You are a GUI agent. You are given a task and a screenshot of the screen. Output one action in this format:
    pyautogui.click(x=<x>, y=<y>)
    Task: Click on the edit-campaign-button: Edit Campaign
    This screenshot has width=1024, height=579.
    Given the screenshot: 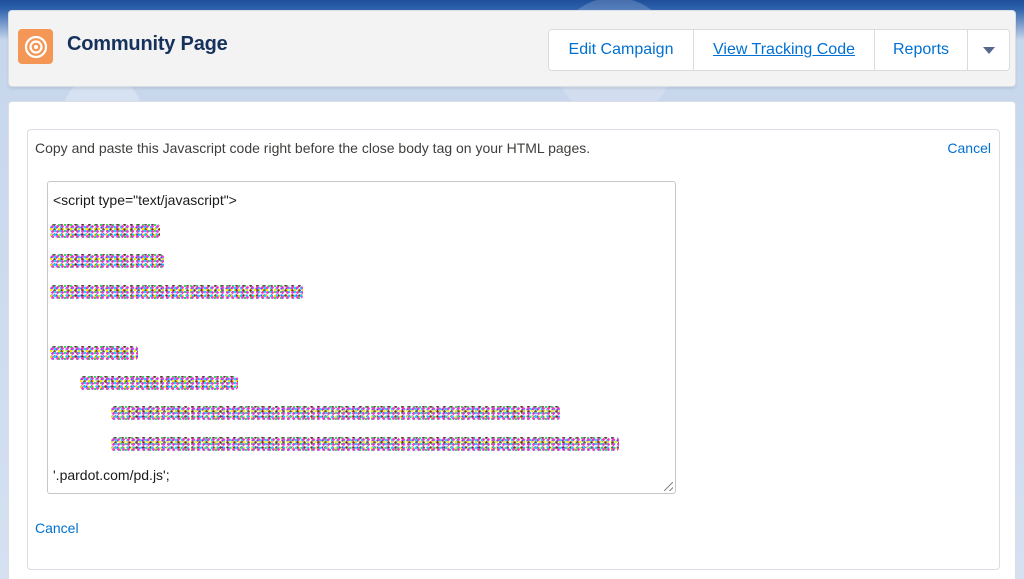 What is the action you would take?
    pyautogui.click(x=621, y=50)
    